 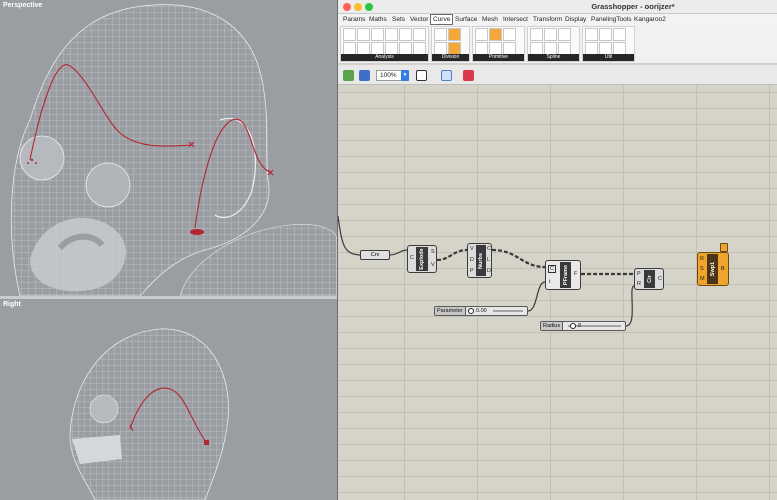 I want to click on ribbon-group-label: Spline, so click(x=553, y=57).